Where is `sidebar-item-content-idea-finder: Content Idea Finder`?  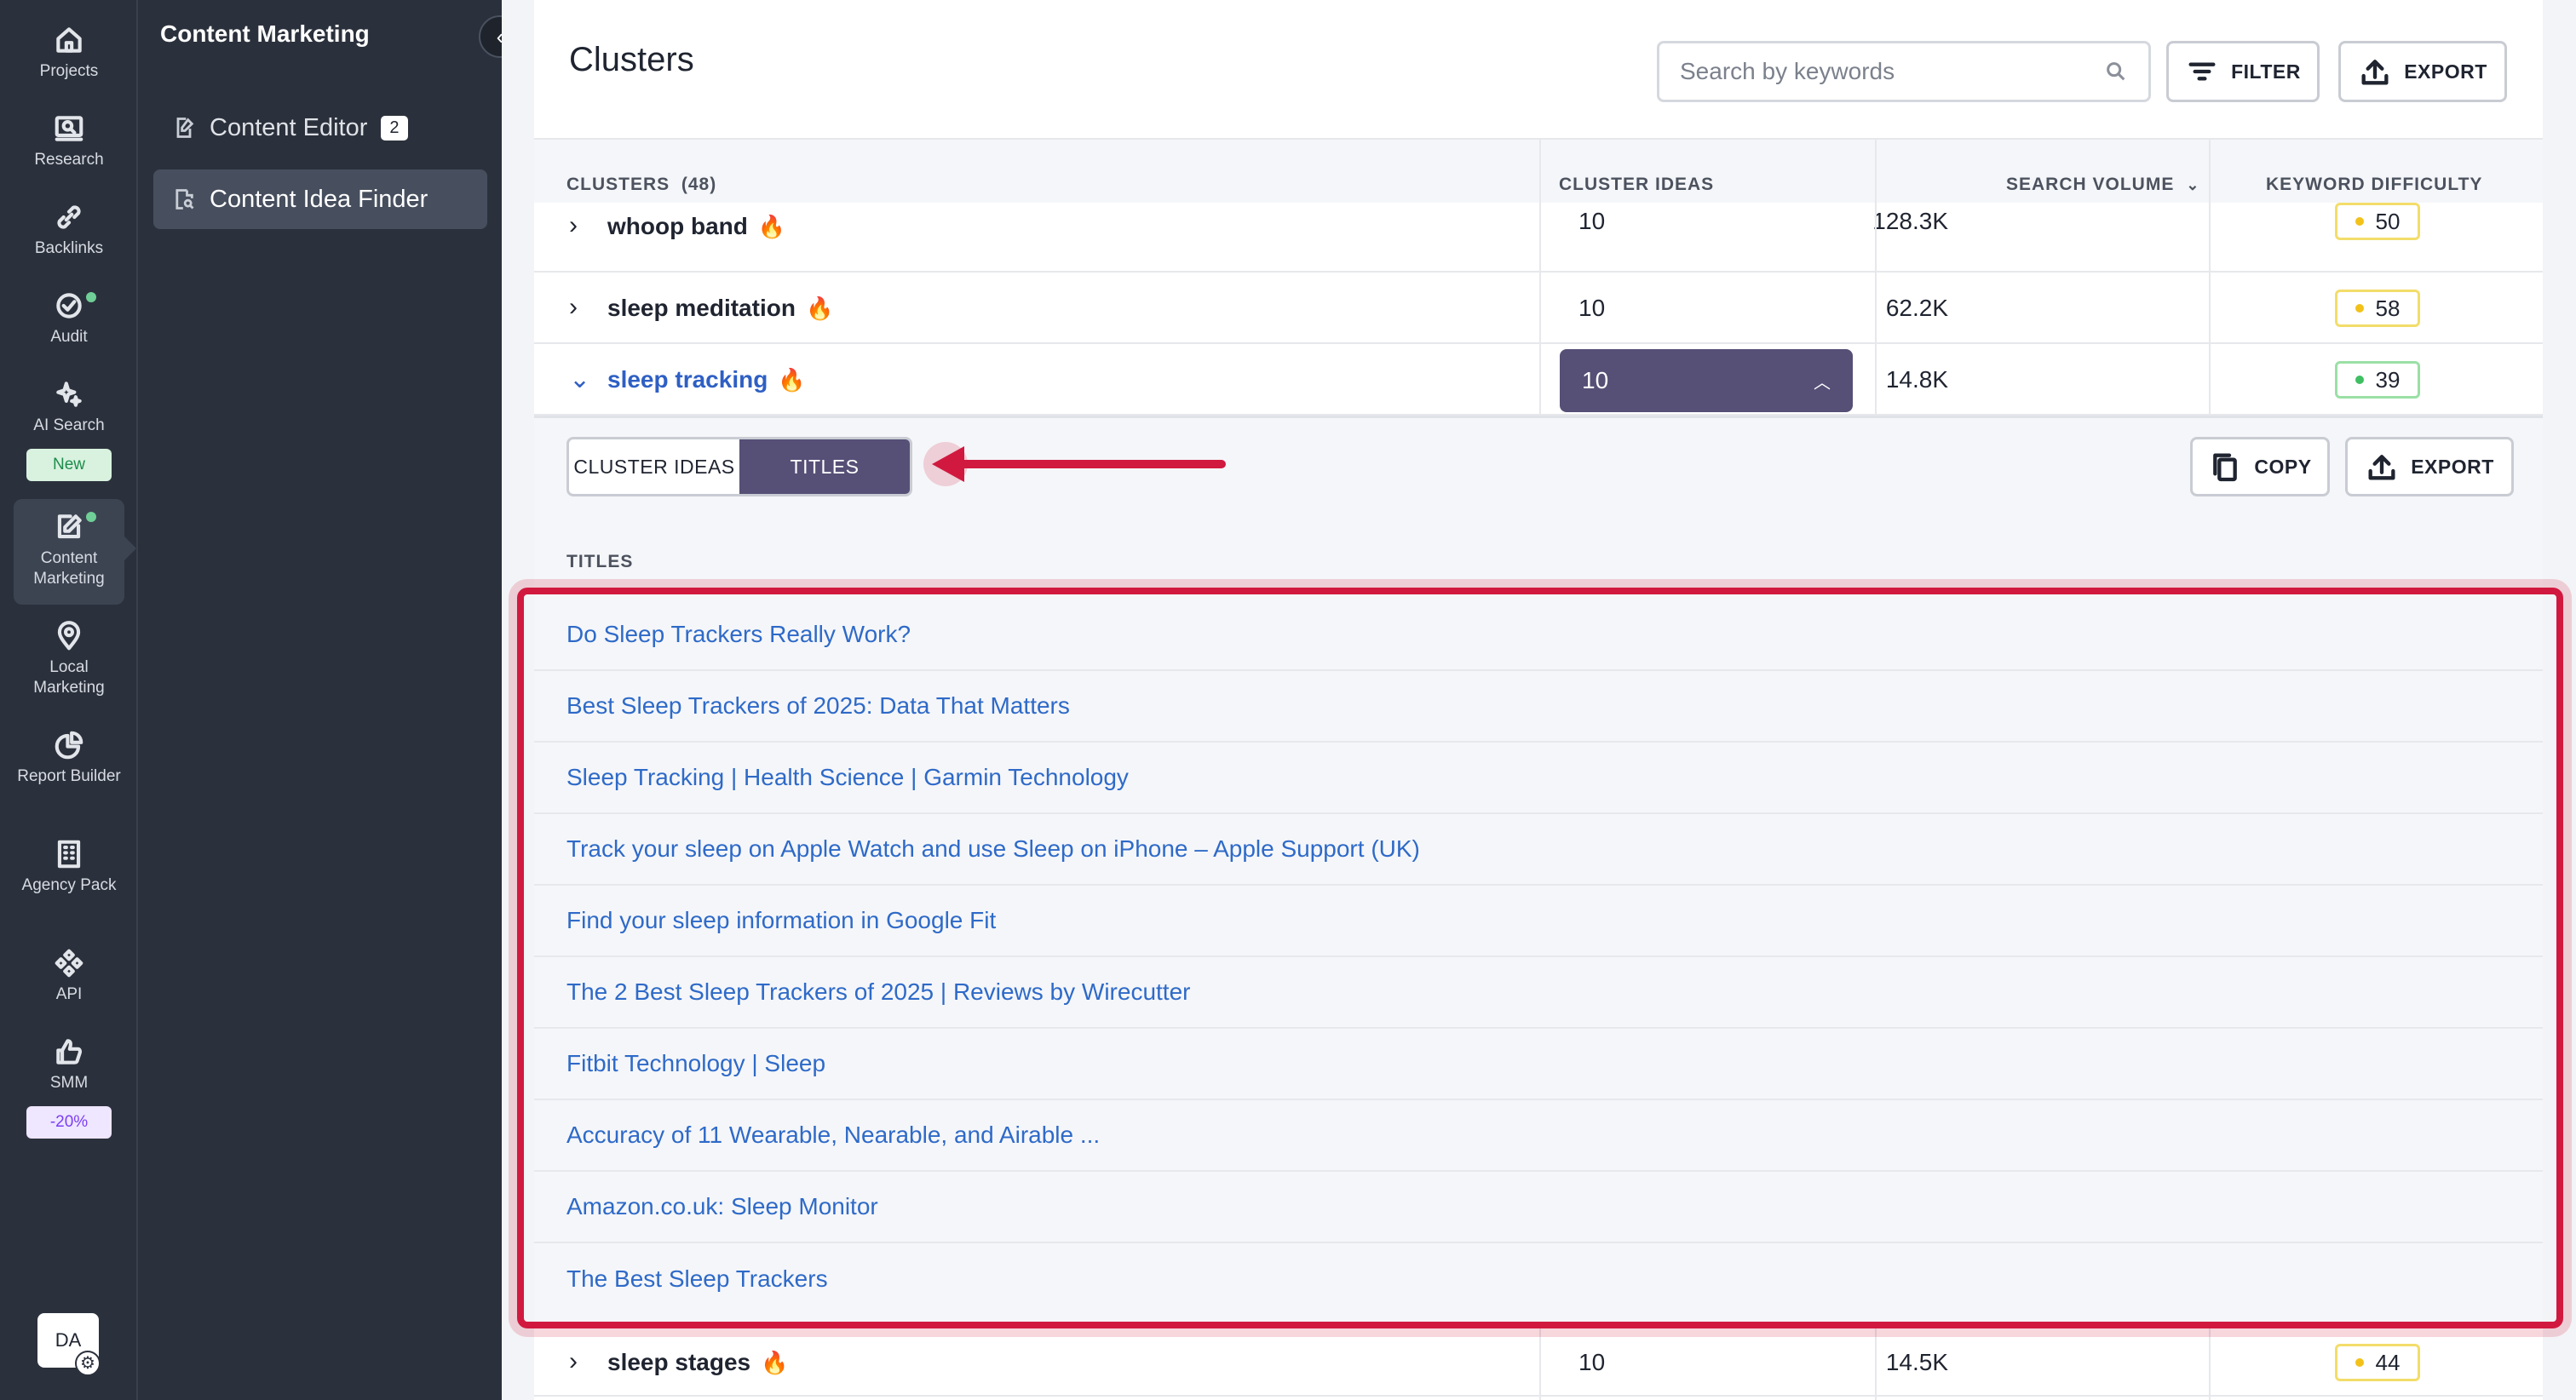
sidebar-item-content-idea-finder: Content Idea Finder is located at coordinates (320, 199).